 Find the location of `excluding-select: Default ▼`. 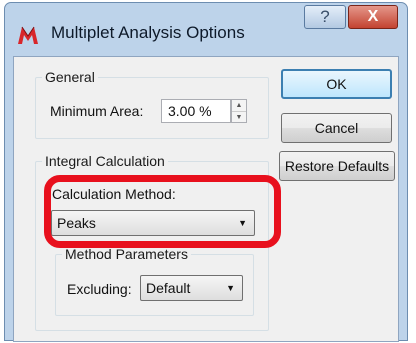

excluding-select: Default ▼ is located at coordinates (191, 288).